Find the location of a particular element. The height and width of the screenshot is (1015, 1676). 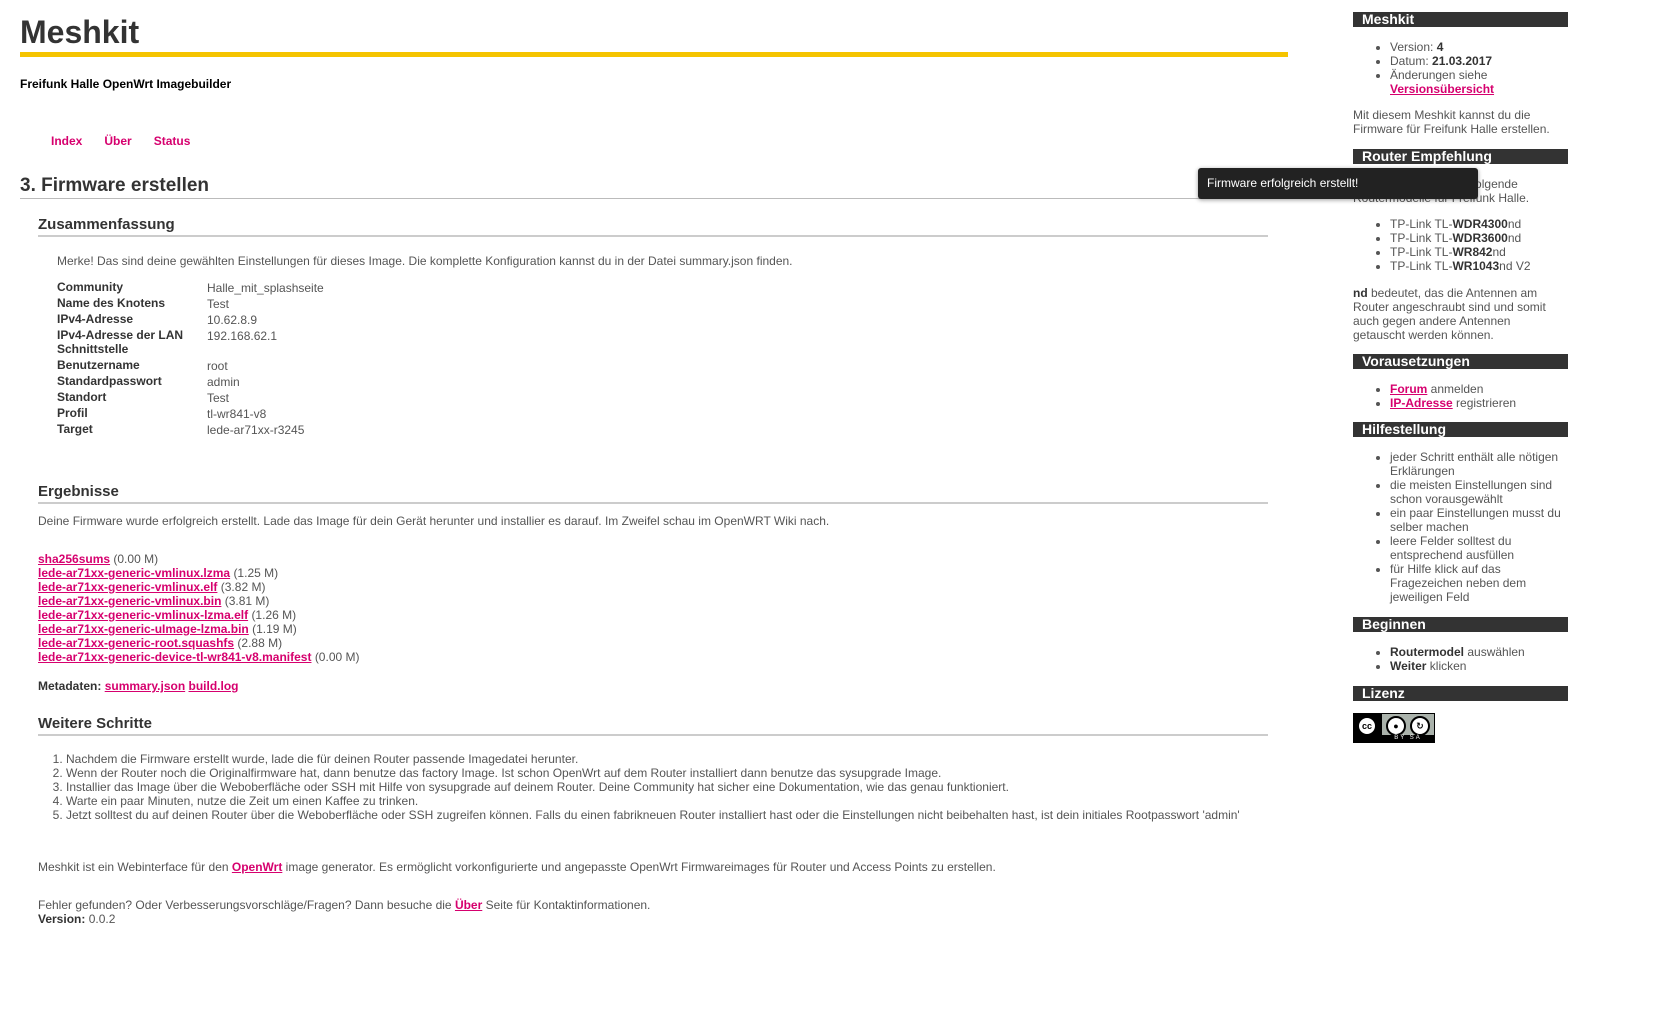

version-value: 4 is located at coordinates (1440, 47).